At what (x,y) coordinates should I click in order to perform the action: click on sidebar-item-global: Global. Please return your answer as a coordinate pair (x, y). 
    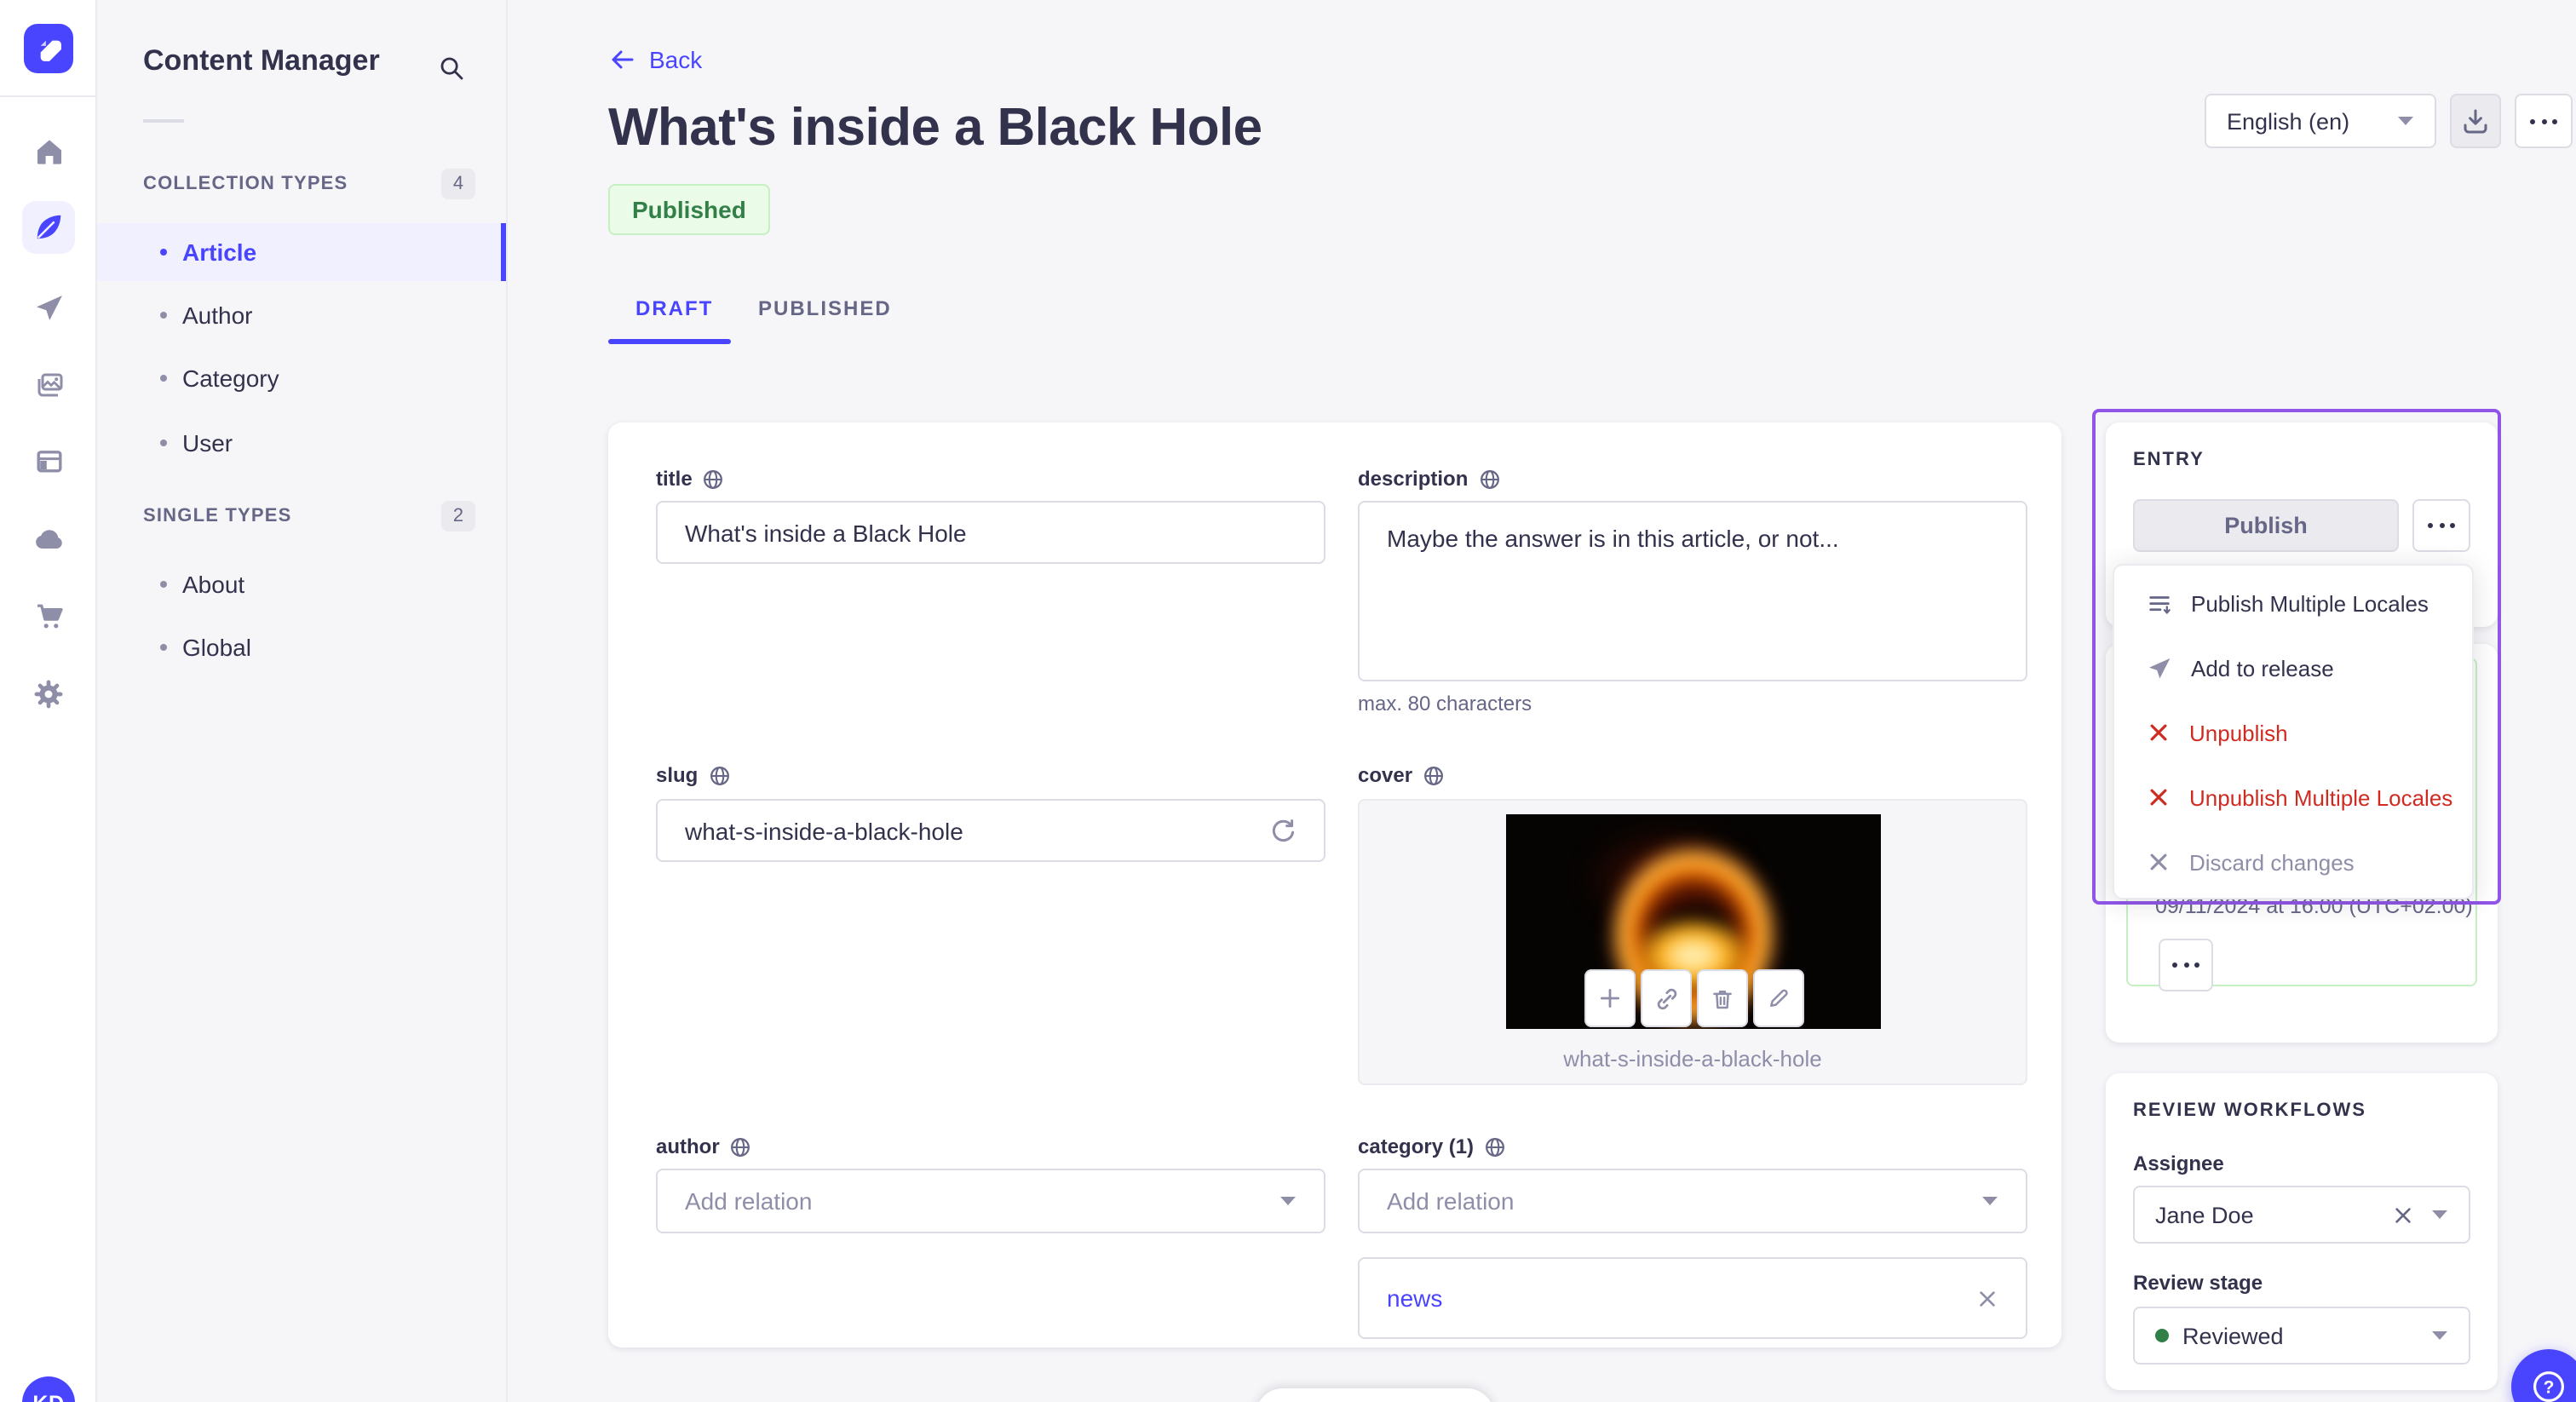
    Looking at the image, I should click on (302, 647).